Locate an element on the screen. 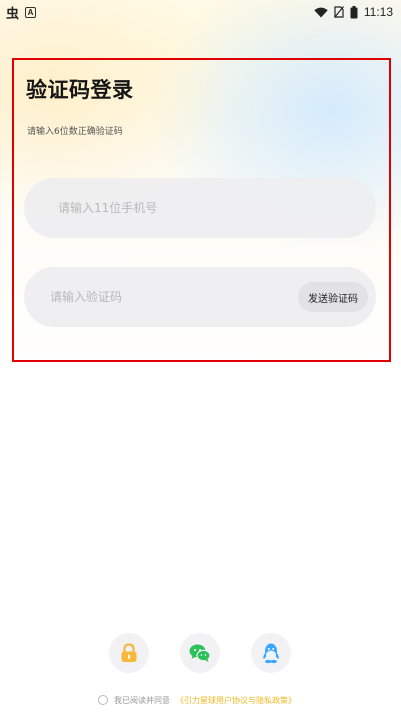  lock-icon is located at coordinates (129, 652).